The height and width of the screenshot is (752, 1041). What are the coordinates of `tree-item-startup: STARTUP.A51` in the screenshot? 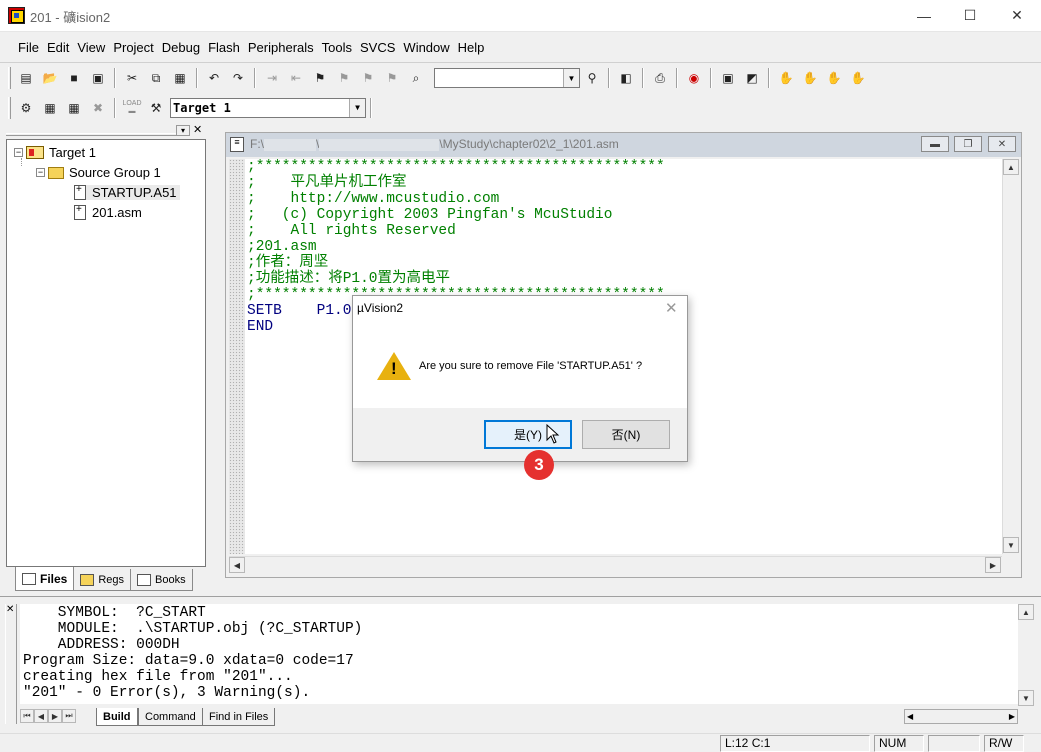 It's located at (127, 192).